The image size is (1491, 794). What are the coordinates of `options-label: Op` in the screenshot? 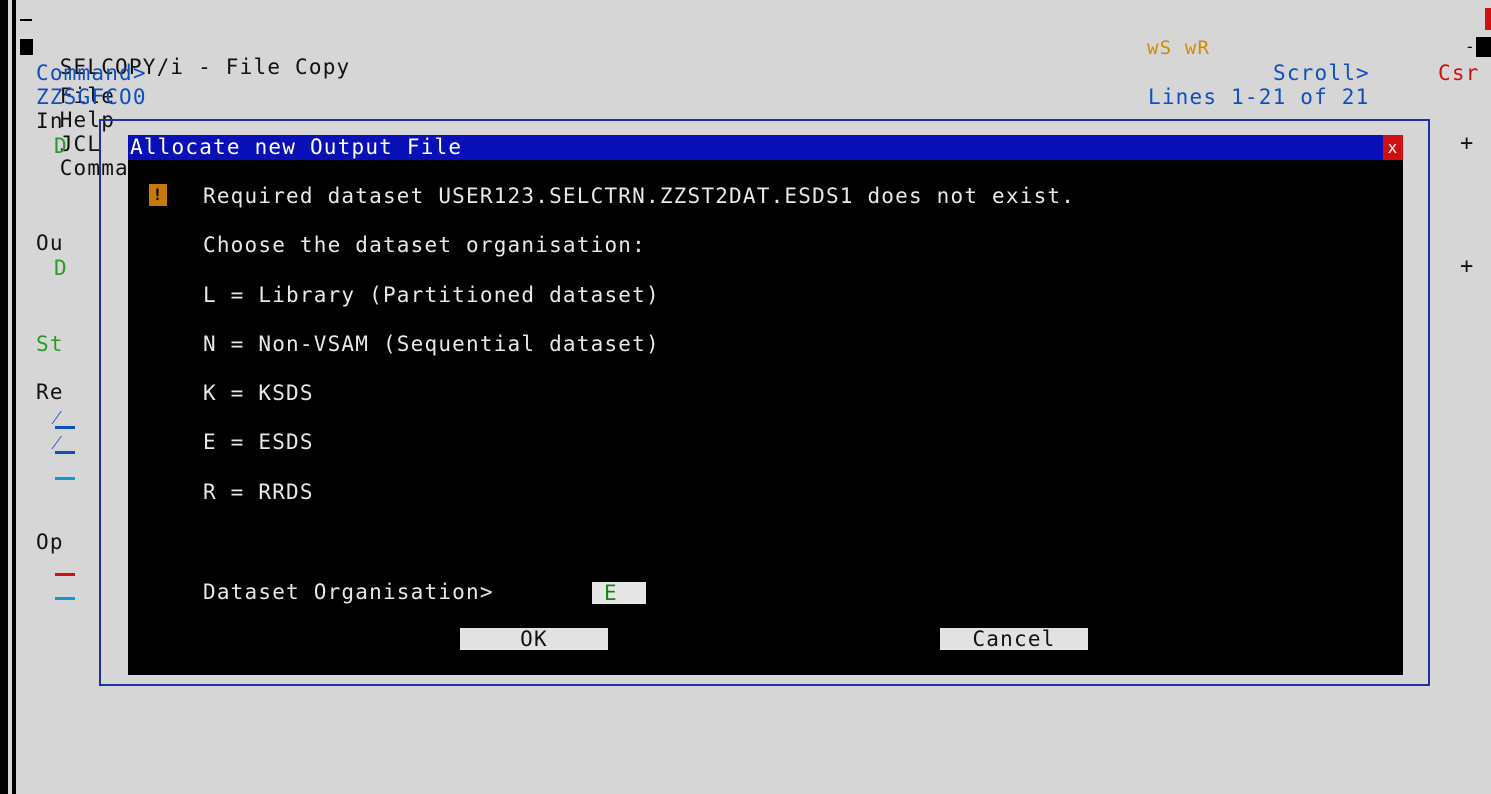 It's located at (50, 542).